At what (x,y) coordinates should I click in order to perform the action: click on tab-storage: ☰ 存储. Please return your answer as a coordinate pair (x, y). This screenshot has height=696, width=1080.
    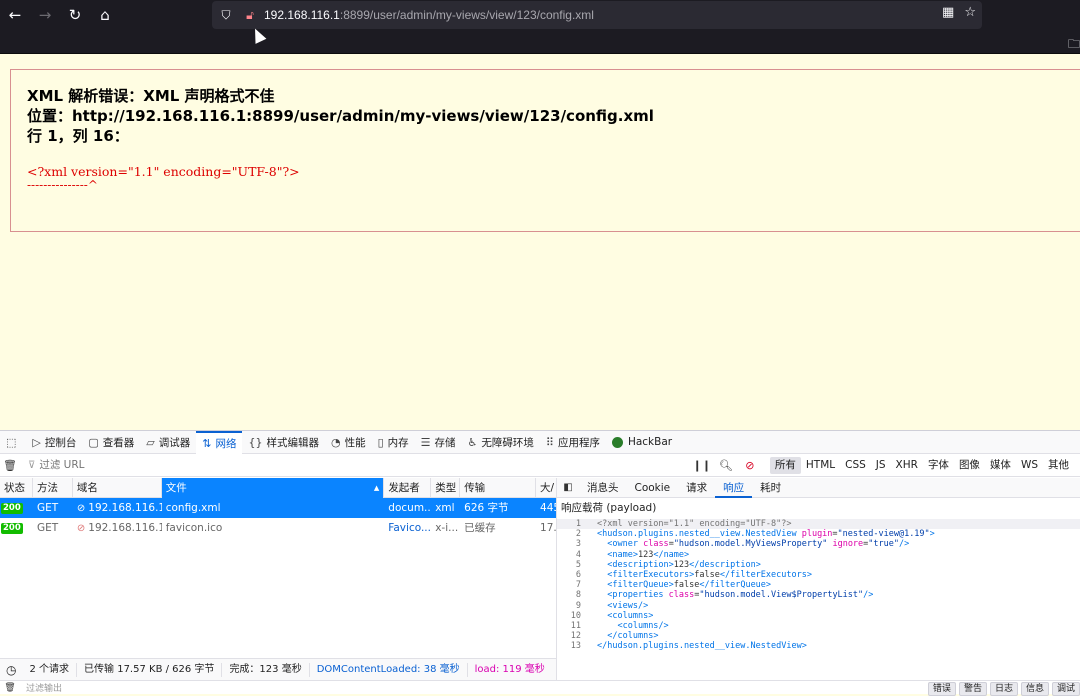
    Looking at the image, I should click on (438, 442).